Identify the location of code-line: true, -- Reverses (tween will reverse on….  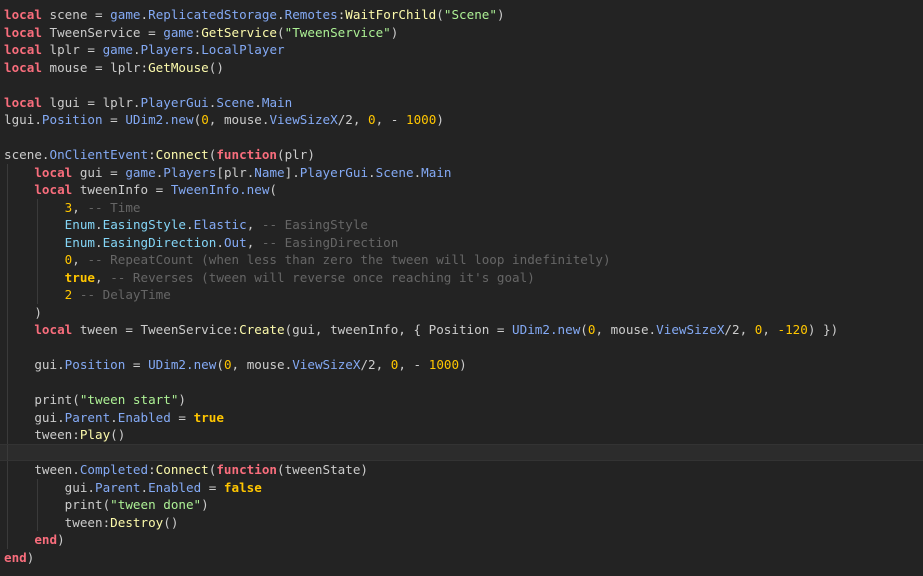
(461, 277).